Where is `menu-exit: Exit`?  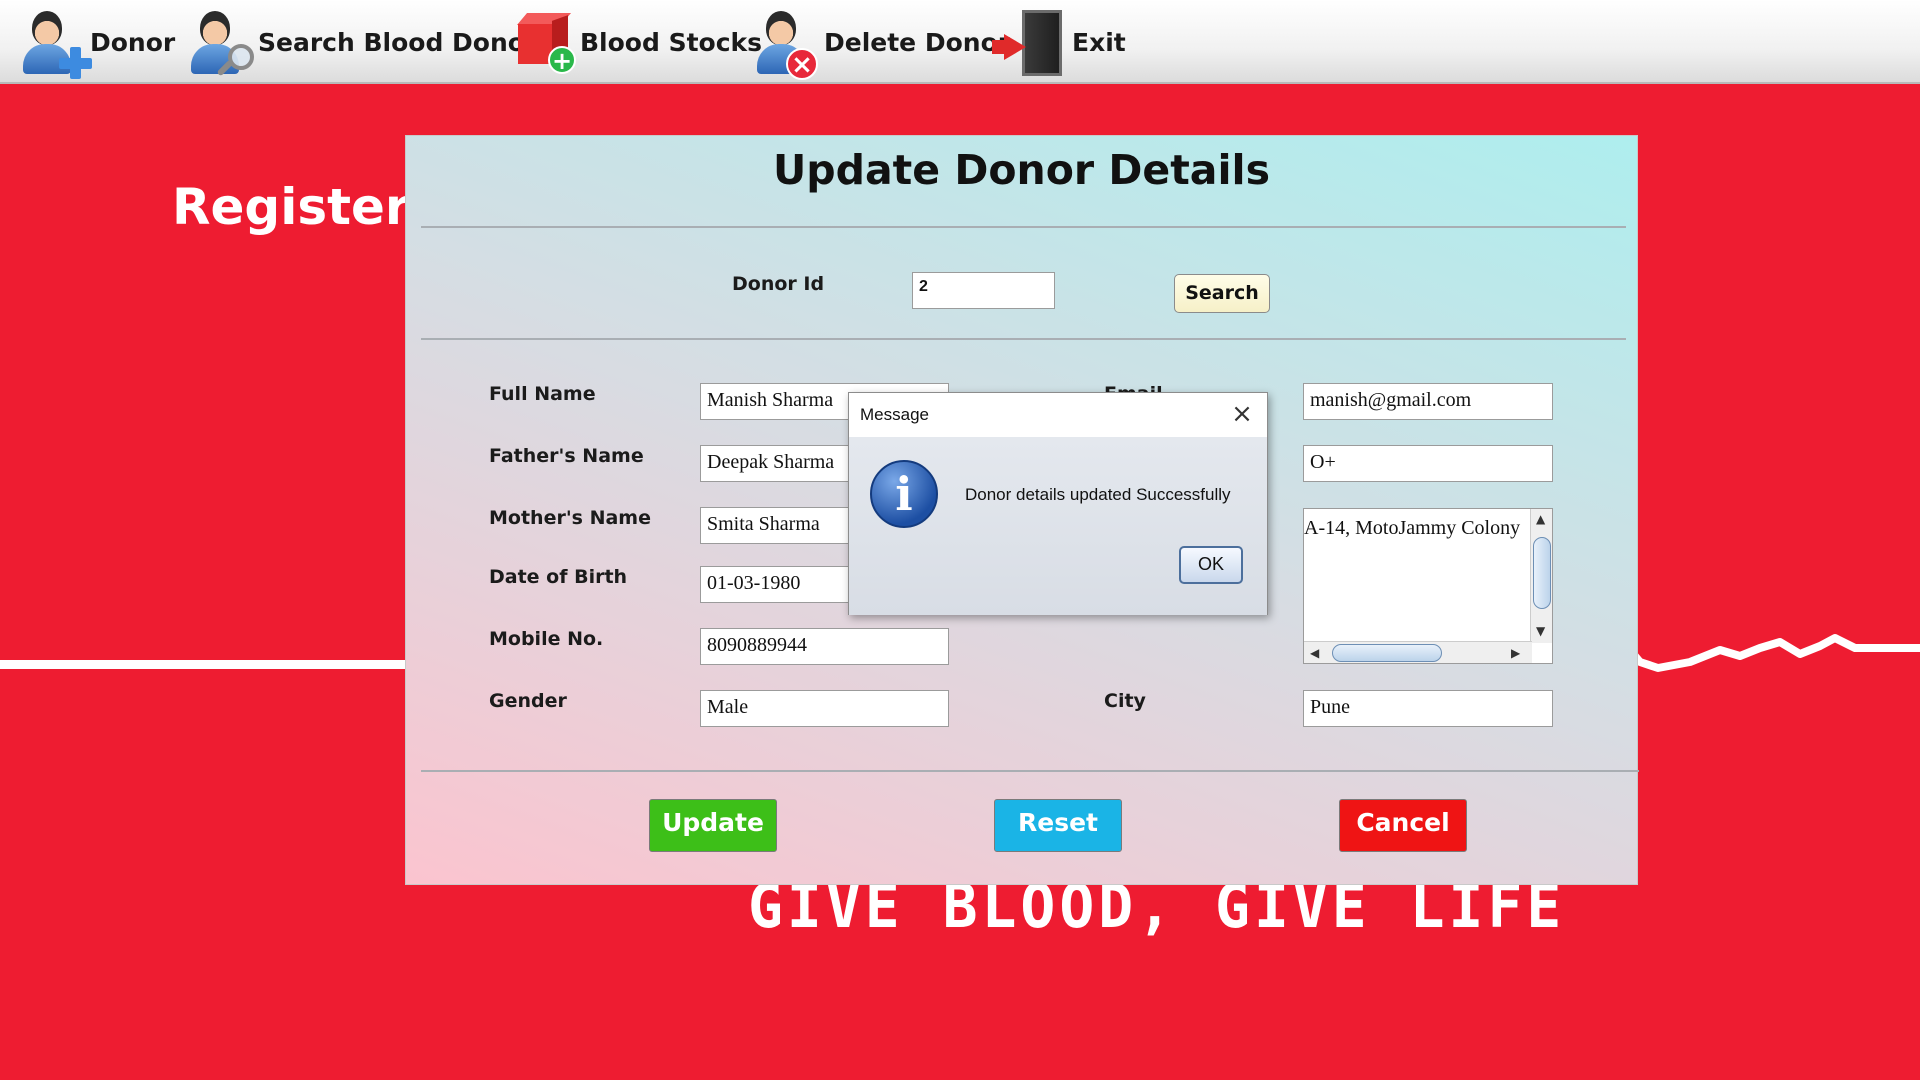
menu-exit: Exit is located at coordinates (1059, 42).